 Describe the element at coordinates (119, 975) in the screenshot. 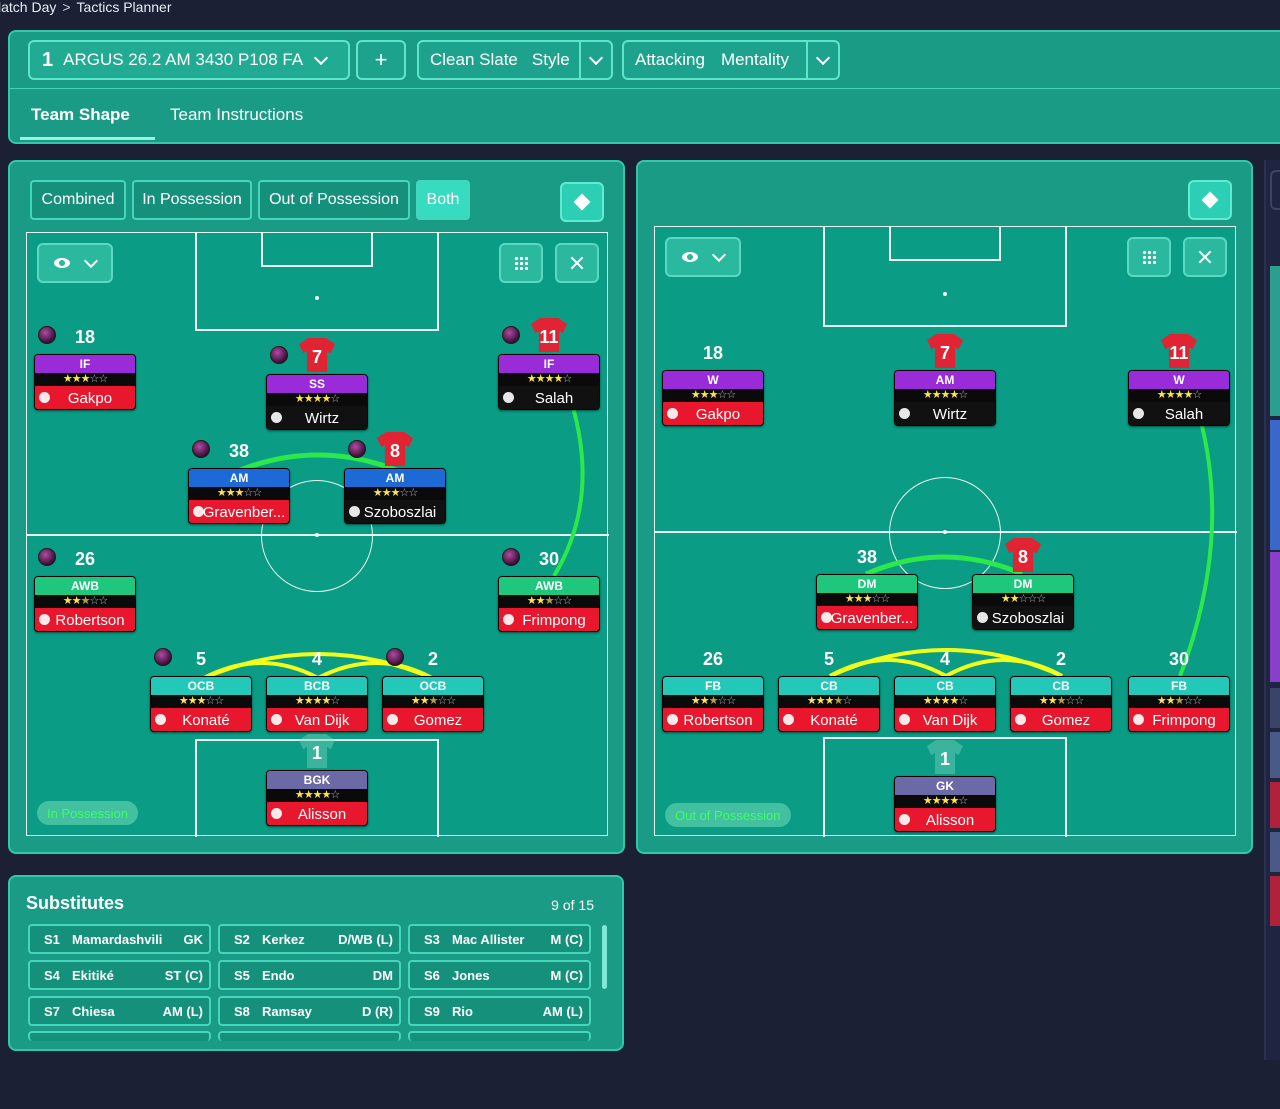

I see `substitute-row: S4 Ekitiké ST (C)` at that location.